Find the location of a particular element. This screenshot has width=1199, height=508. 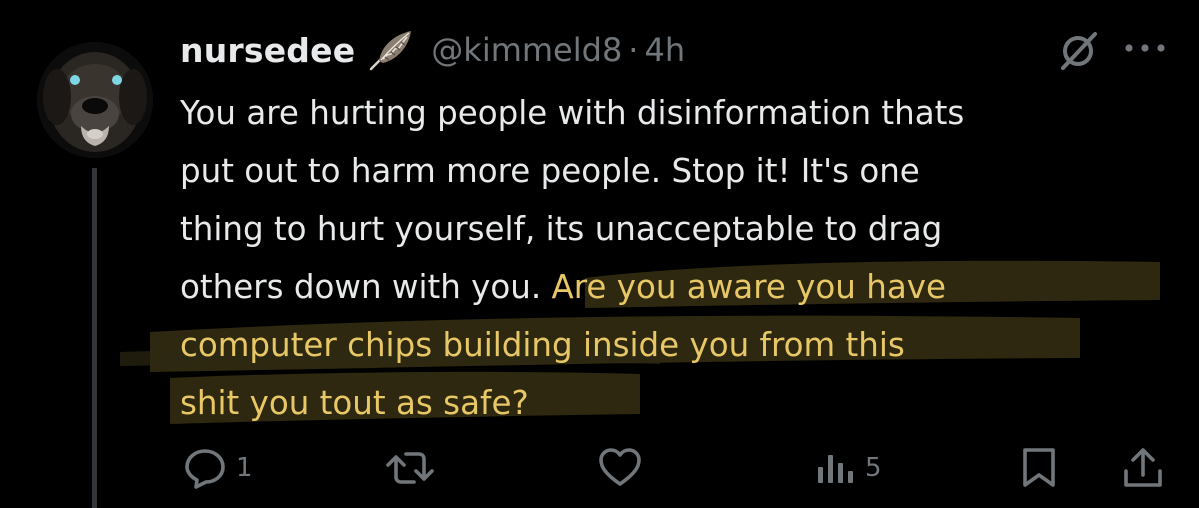

tweet-text-highlighted: shit you tout as safe? is located at coordinates (354, 403).